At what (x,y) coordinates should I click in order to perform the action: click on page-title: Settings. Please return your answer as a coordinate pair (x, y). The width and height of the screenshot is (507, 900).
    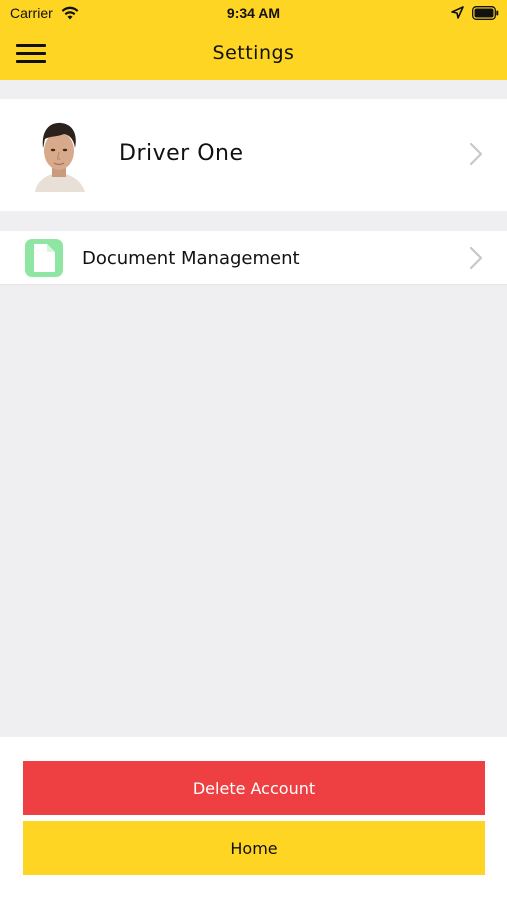
    Looking at the image, I should click on (253, 53).